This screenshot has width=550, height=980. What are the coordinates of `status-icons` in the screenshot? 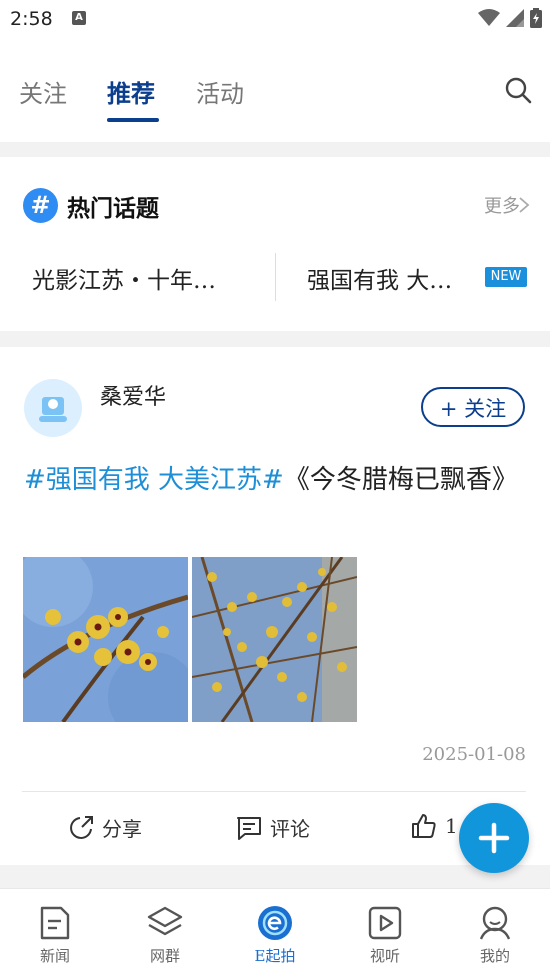 It's located at (510, 18).